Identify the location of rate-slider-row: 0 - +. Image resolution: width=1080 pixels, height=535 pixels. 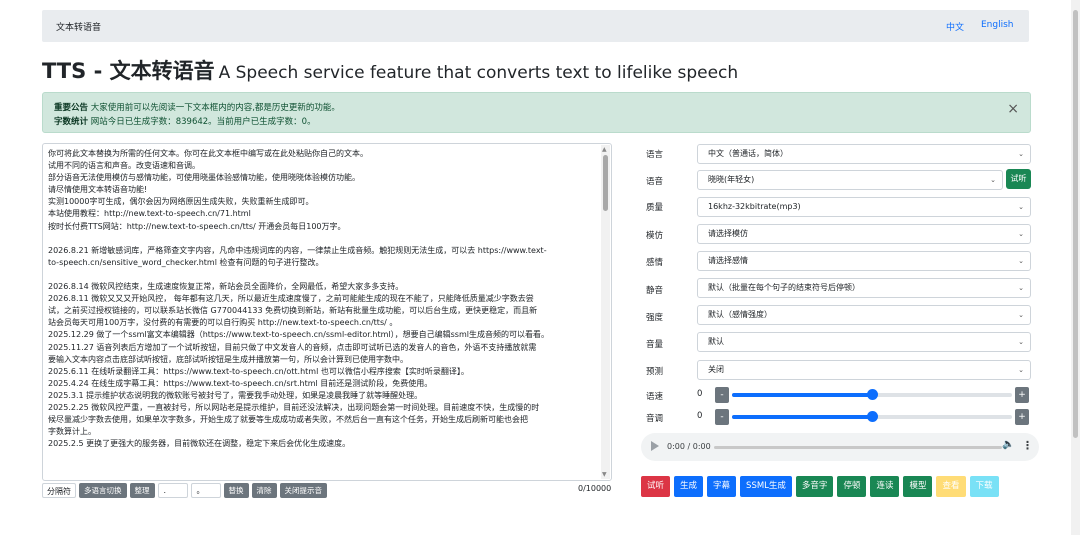
(864, 395).